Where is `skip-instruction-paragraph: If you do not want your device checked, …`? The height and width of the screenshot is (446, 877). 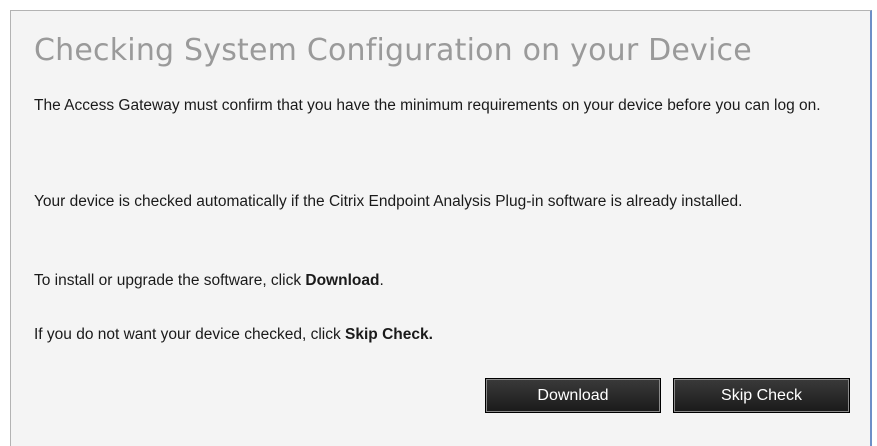 skip-instruction-paragraph: If you do not want your device checked, … is located at coordinates (449, 335).